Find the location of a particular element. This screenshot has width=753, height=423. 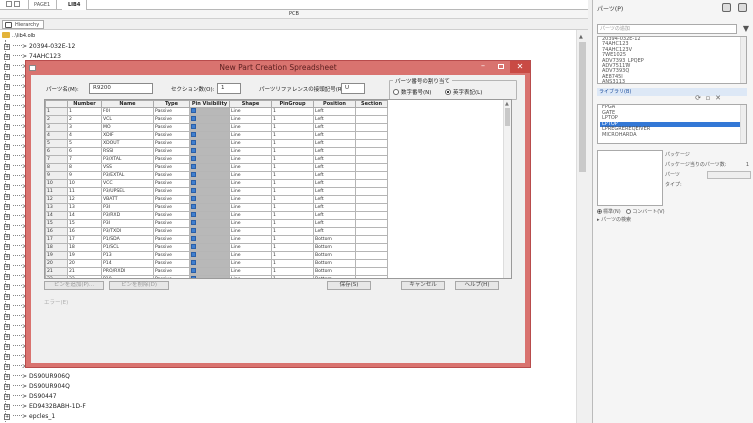

row-header-cell: 20 is located at coordinates (56, 263).